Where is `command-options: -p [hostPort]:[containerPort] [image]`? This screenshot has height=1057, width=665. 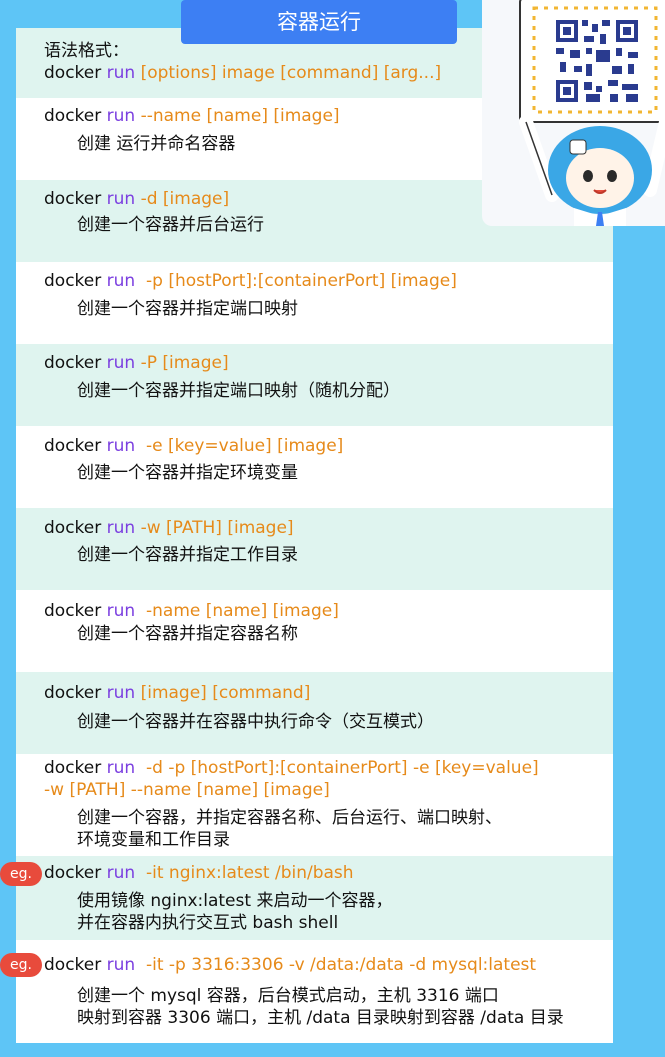
command-options: -p [hostPort]:[containerPort] [image] is located at coordinates (296, 281).